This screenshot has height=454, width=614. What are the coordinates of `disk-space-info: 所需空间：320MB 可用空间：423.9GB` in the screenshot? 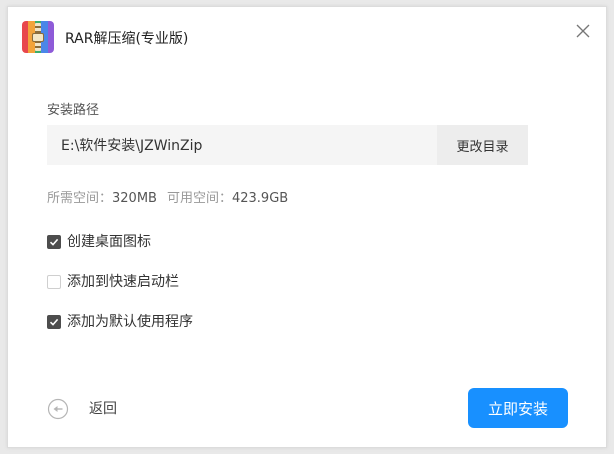 It's located at (167, 199).